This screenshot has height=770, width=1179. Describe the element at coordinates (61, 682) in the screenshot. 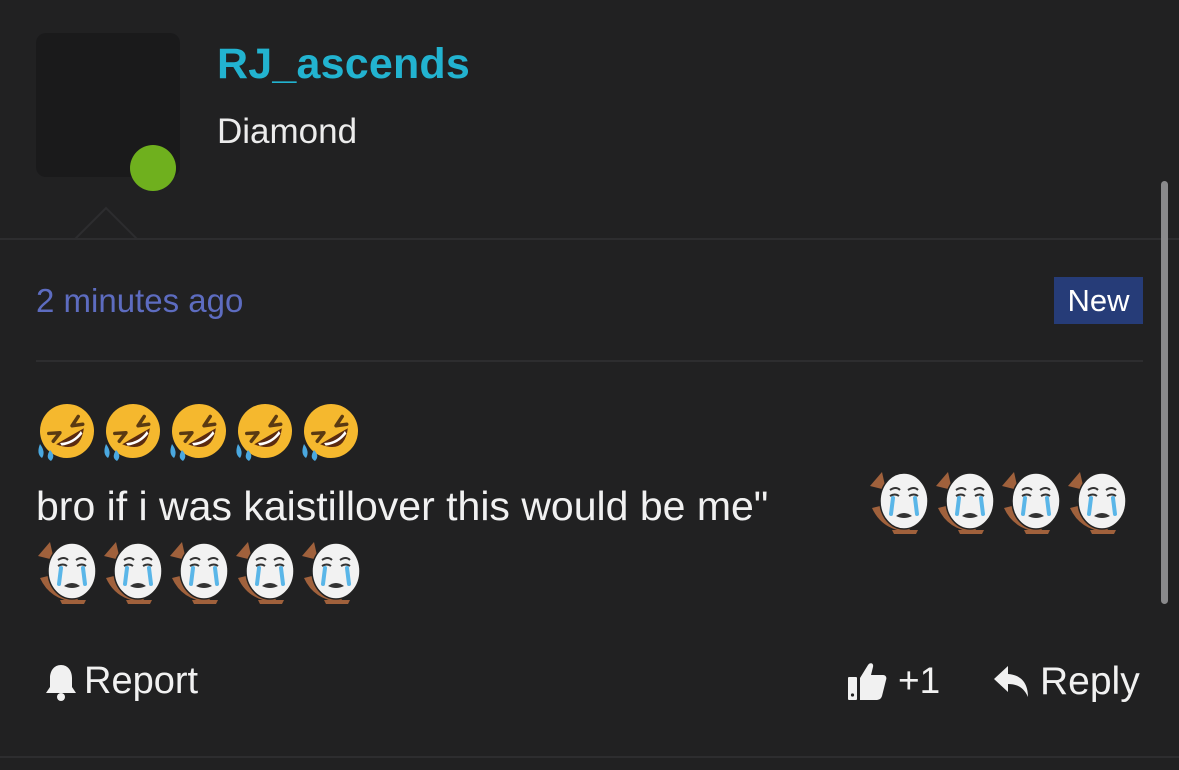

I see `bell-icon` at that location.